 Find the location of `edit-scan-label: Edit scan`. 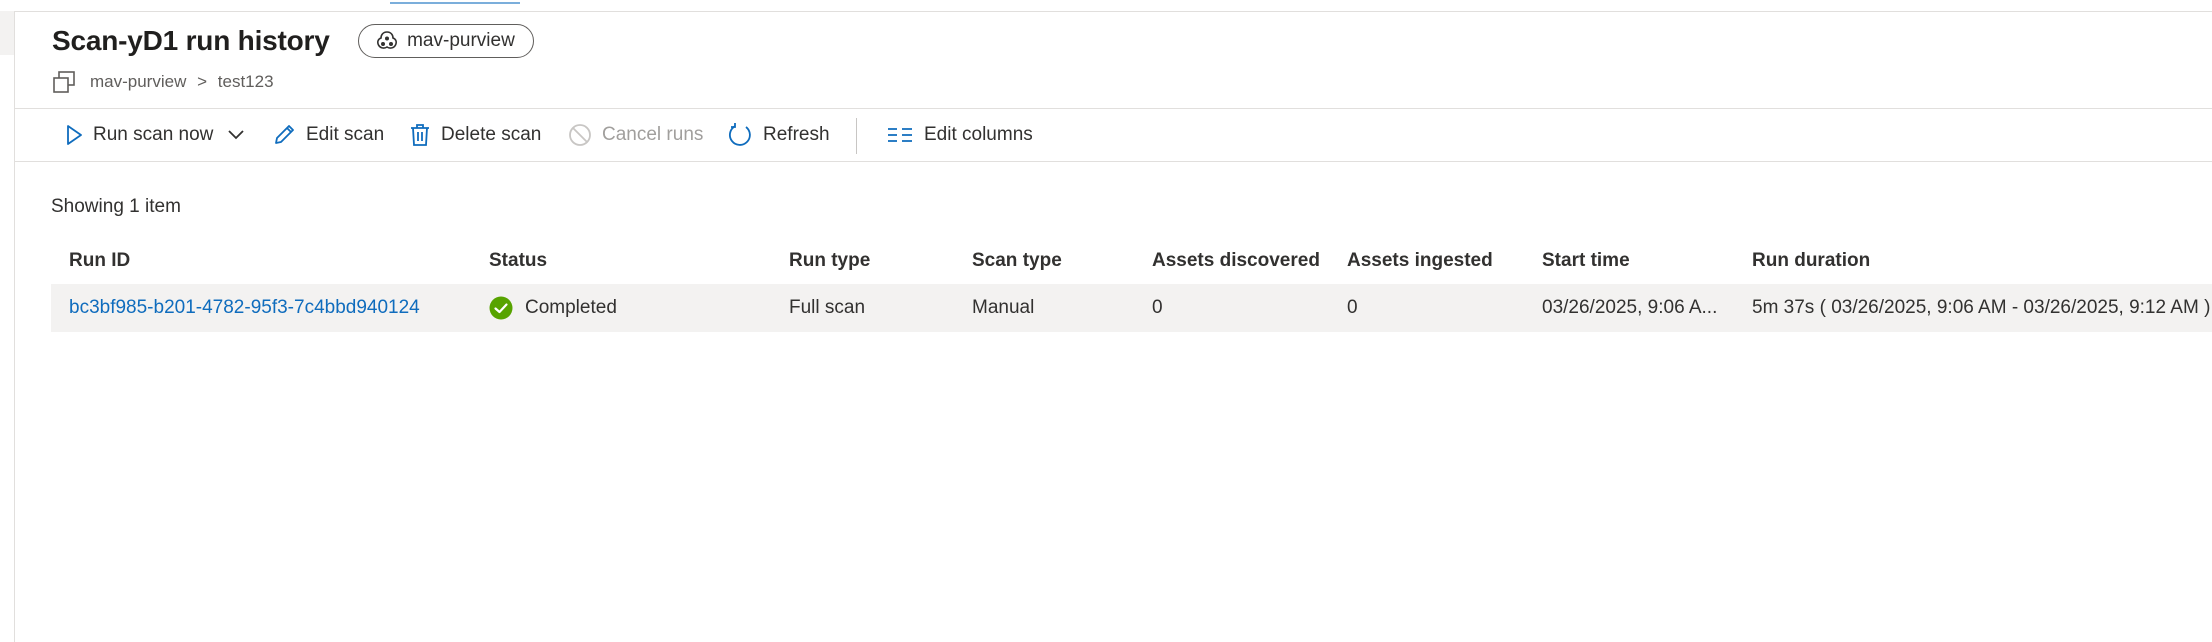

edit-scan-label: Edit scan is located at coordinates (345, 134).